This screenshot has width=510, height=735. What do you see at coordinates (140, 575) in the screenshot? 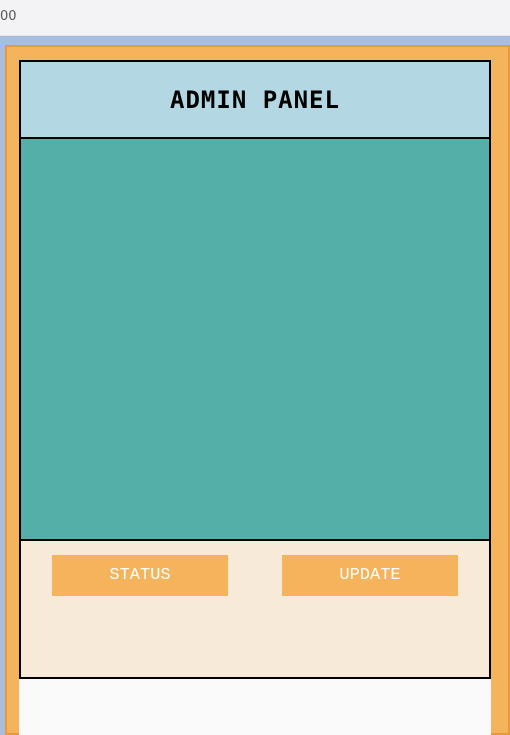
I see `status-button: STATUS` at bounding box center [140, 575].